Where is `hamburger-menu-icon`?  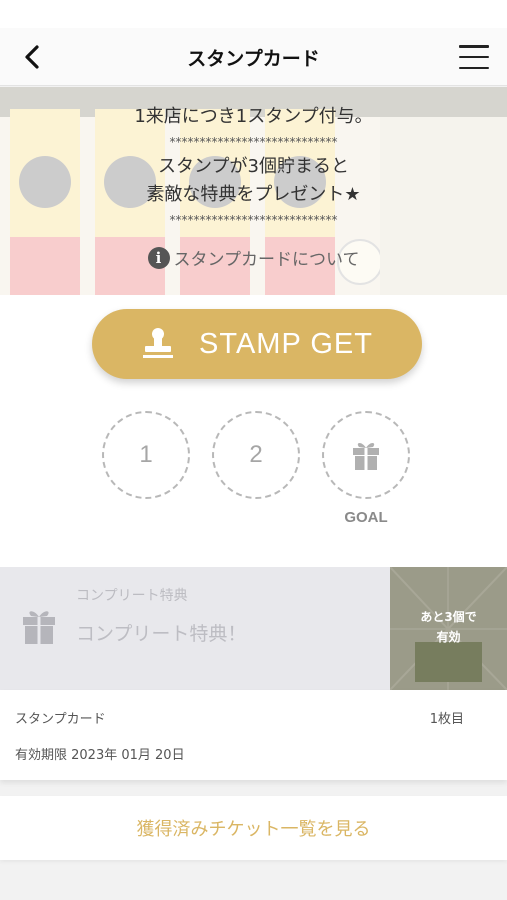 hamburger-menu-icon is located at coordinates (474, 46).